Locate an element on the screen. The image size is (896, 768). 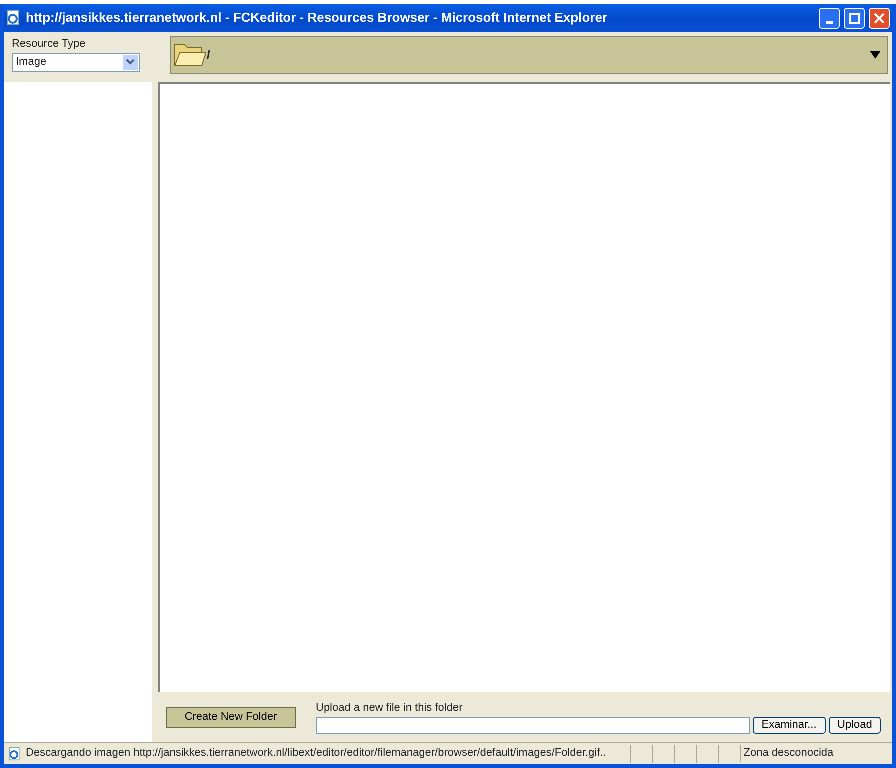
zone-text: Zona desconocida is located at coordinates (815, 753).